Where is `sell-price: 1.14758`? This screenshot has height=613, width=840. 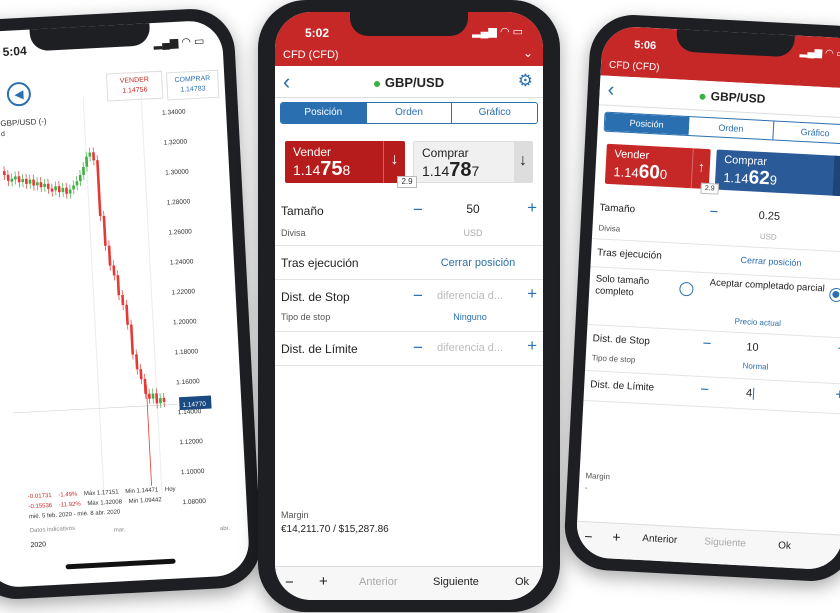 sell-price: 1.14758 is located at coordinates (321, 169).